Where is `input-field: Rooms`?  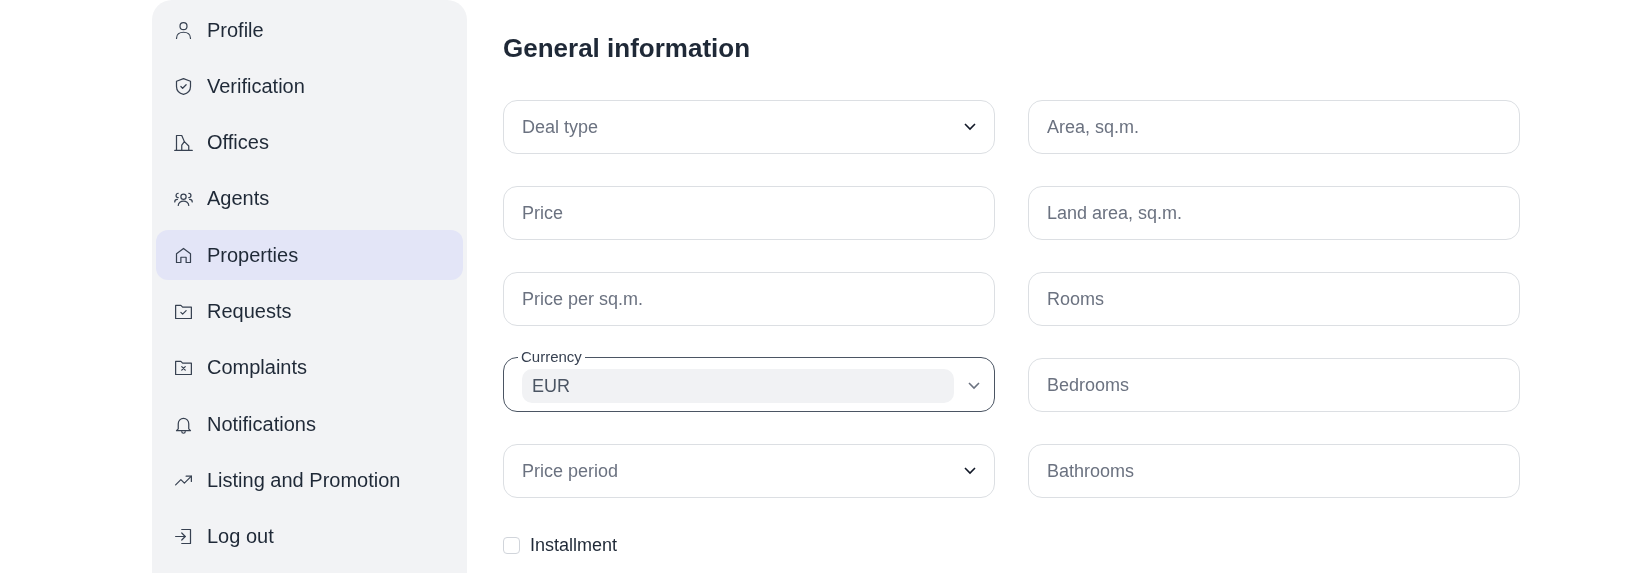 input-field: Rooms is located at coordinates (1274, 299).